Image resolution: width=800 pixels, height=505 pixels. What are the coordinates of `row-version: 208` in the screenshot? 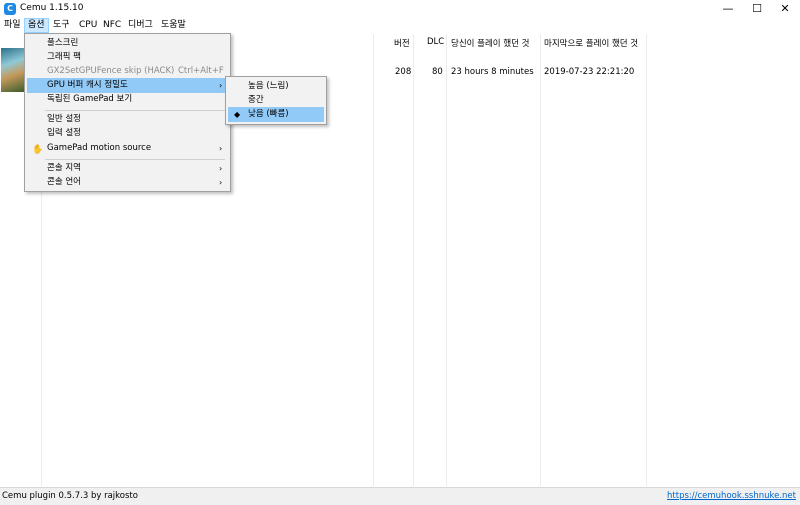 It's located at (403, 72).